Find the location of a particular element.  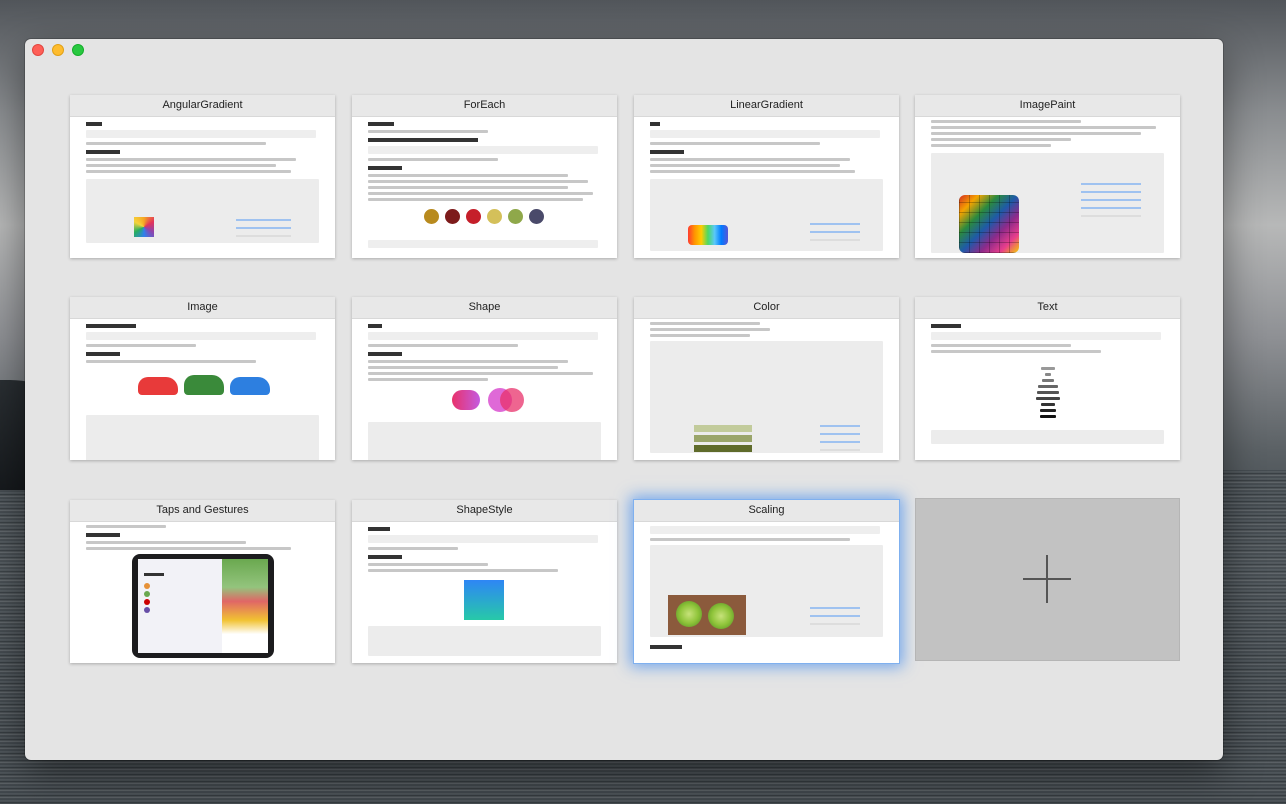

page-card-title: AngularGradient is located at coordinates (202, 106).